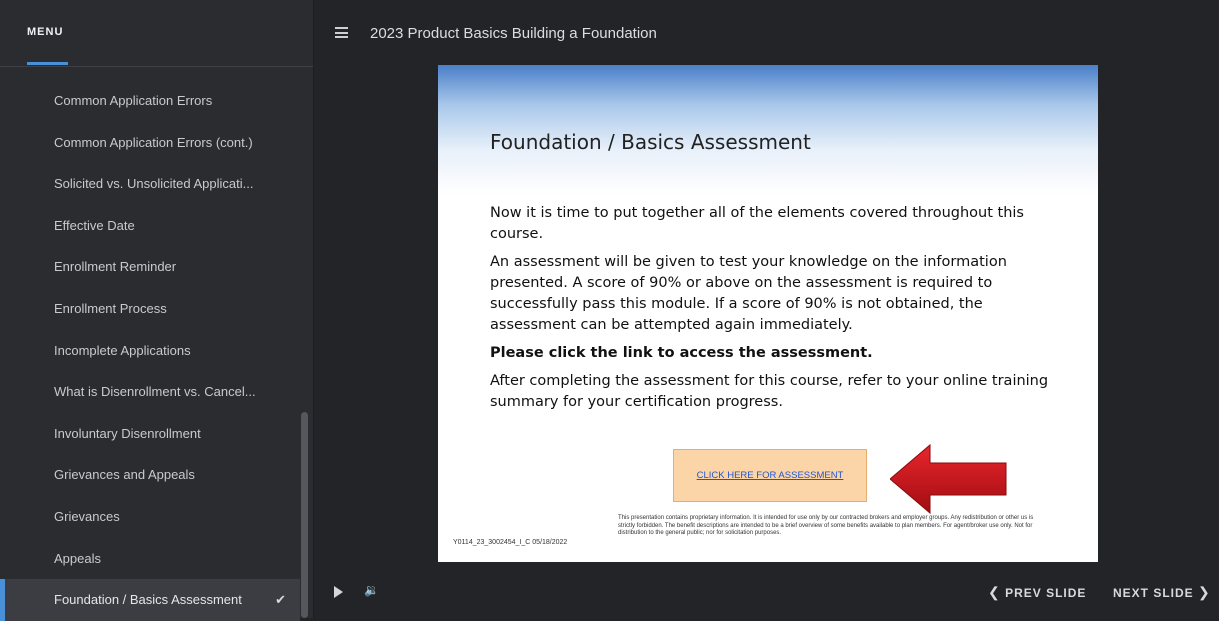 This screenshot has width=1219, height=621. Describe the element at coordinates (156, 33) in the screenshot. I see `menu-header: MENU` at that location.